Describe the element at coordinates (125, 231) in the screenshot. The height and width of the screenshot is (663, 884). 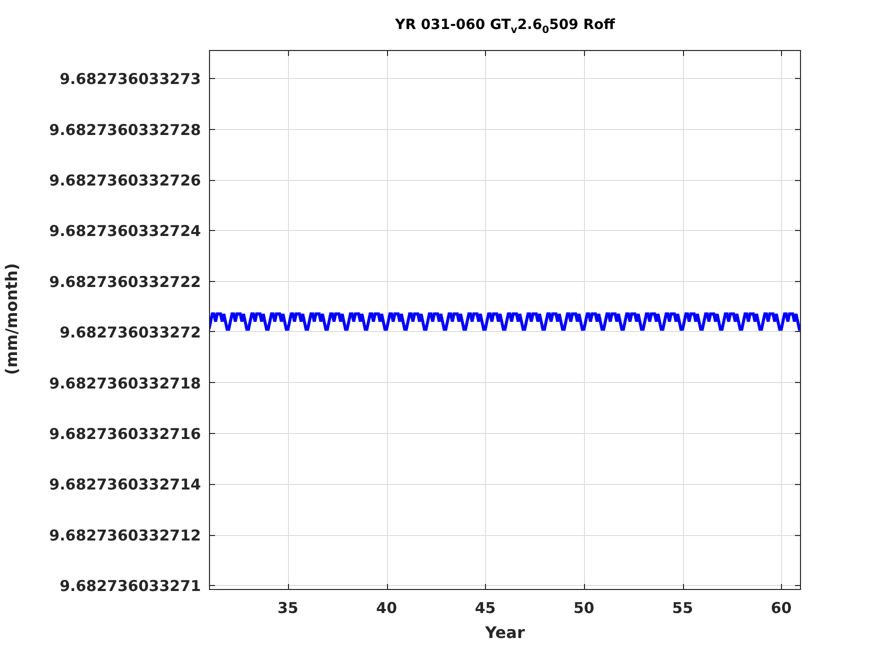
I see `y-tick-label: 9.6827360332724` at that location.